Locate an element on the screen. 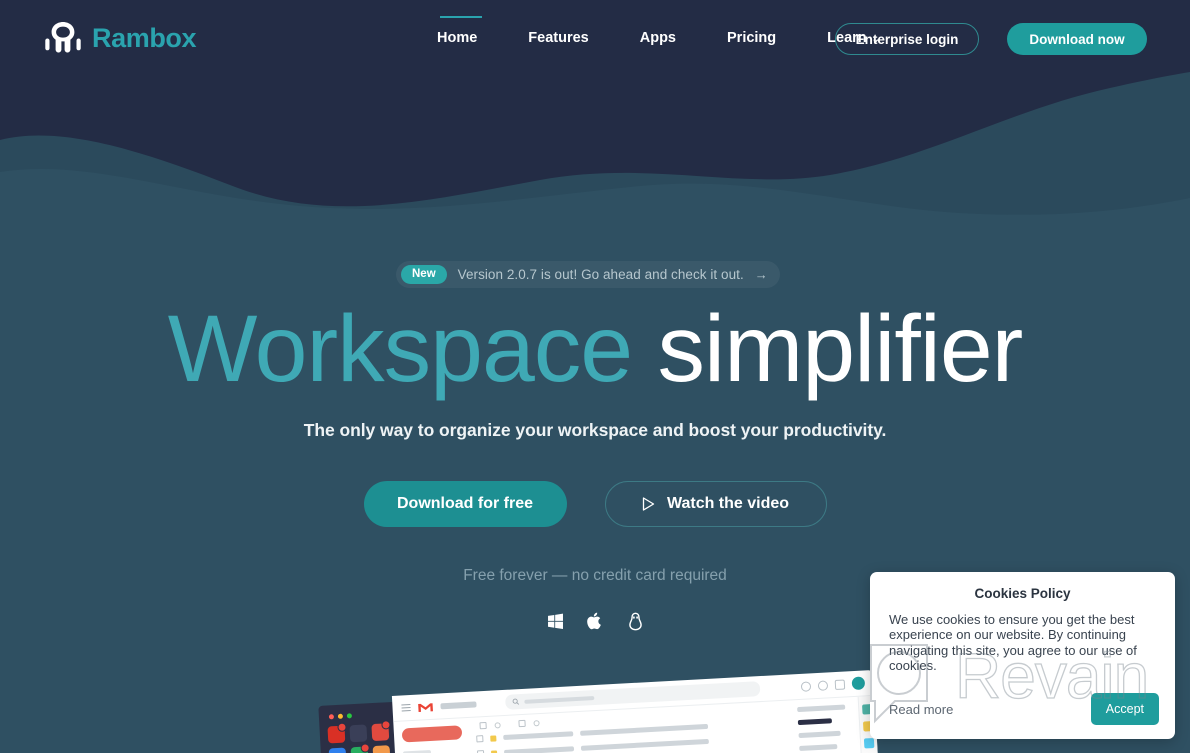 The width and height of the screenshot is (1190, 753). rambox-logo-icon is located at coordinates (63, 37).